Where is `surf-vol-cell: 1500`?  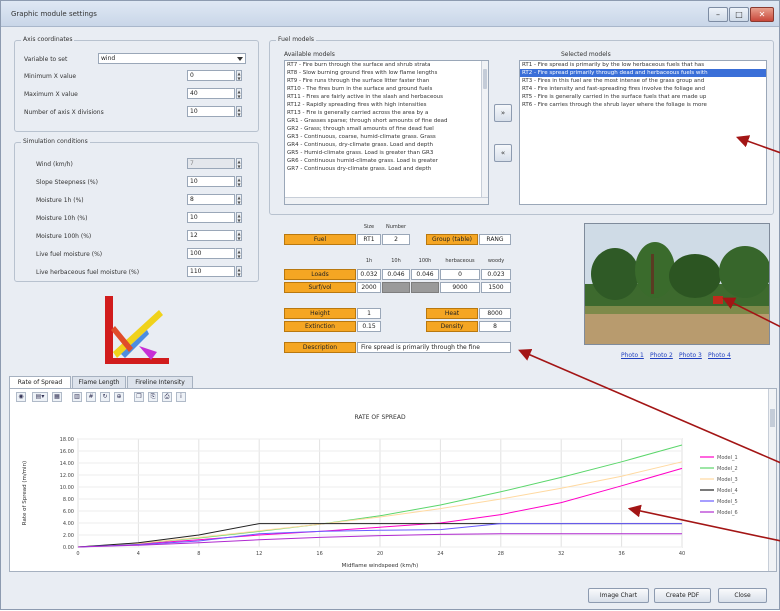 surf-vol-cell: 1500 is located at coordinates (496, 287).